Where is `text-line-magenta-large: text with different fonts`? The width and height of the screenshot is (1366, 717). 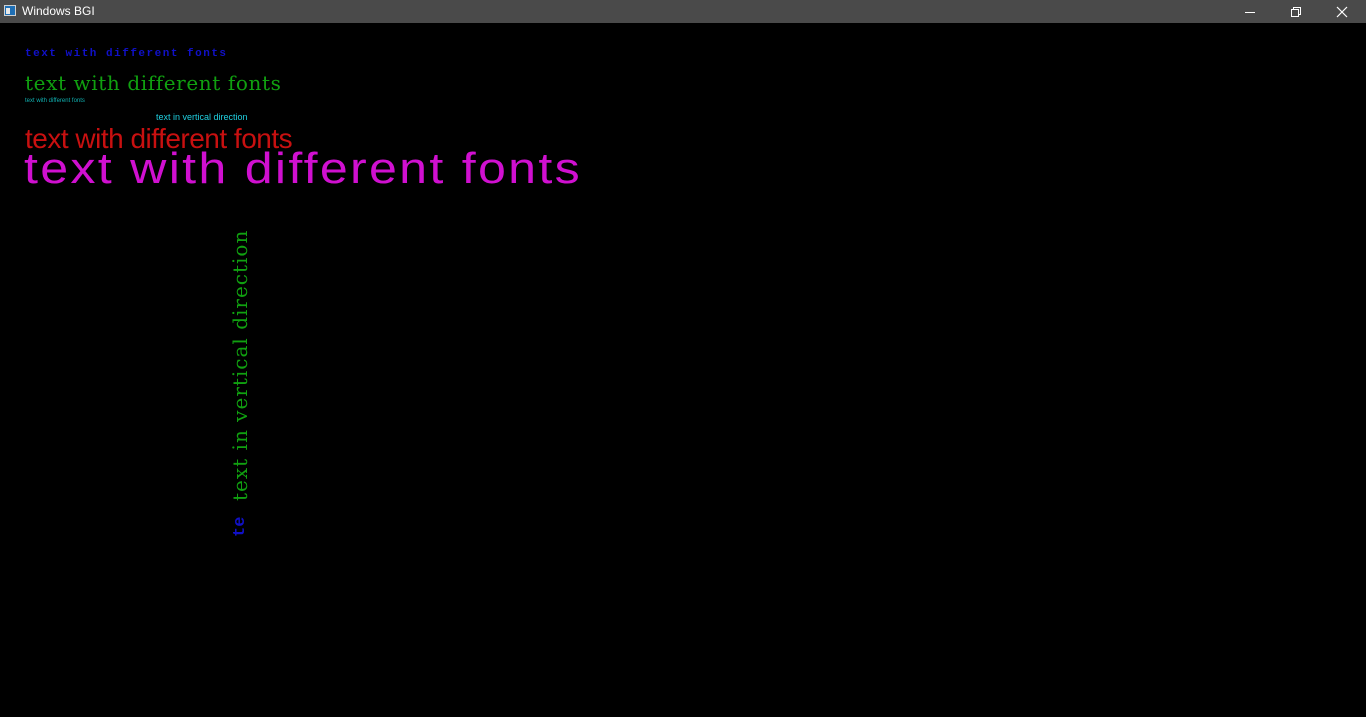
text-line-magenta-large: text with different fonts is located at coordinates (303, 168).